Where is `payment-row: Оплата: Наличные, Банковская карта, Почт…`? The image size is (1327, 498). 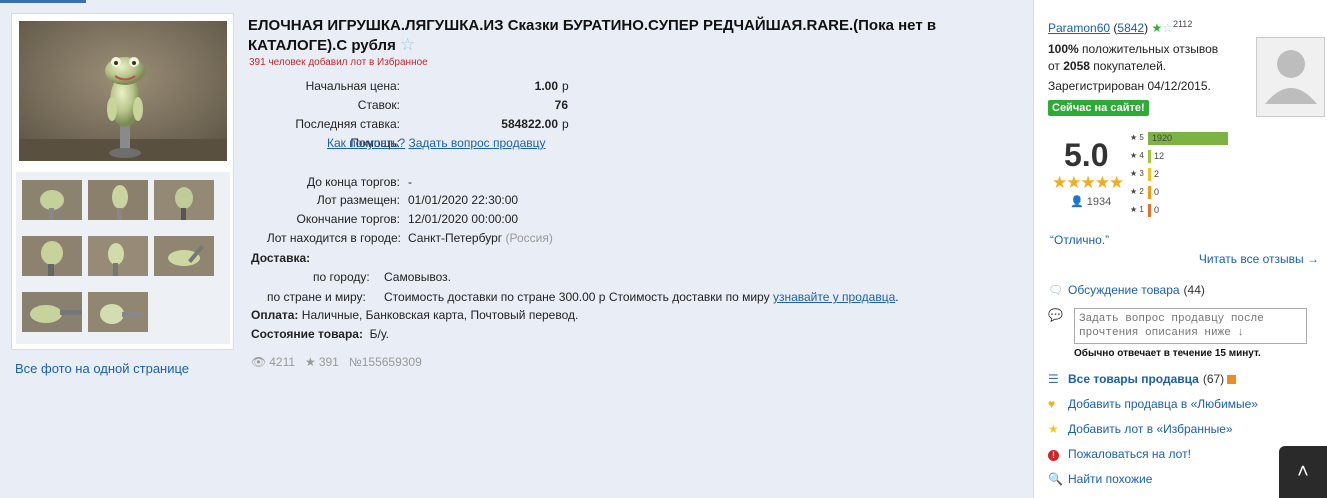
payment-row: Оплата: Наличные, Банковская карта, Почт… is located at coordinates (414, 315).